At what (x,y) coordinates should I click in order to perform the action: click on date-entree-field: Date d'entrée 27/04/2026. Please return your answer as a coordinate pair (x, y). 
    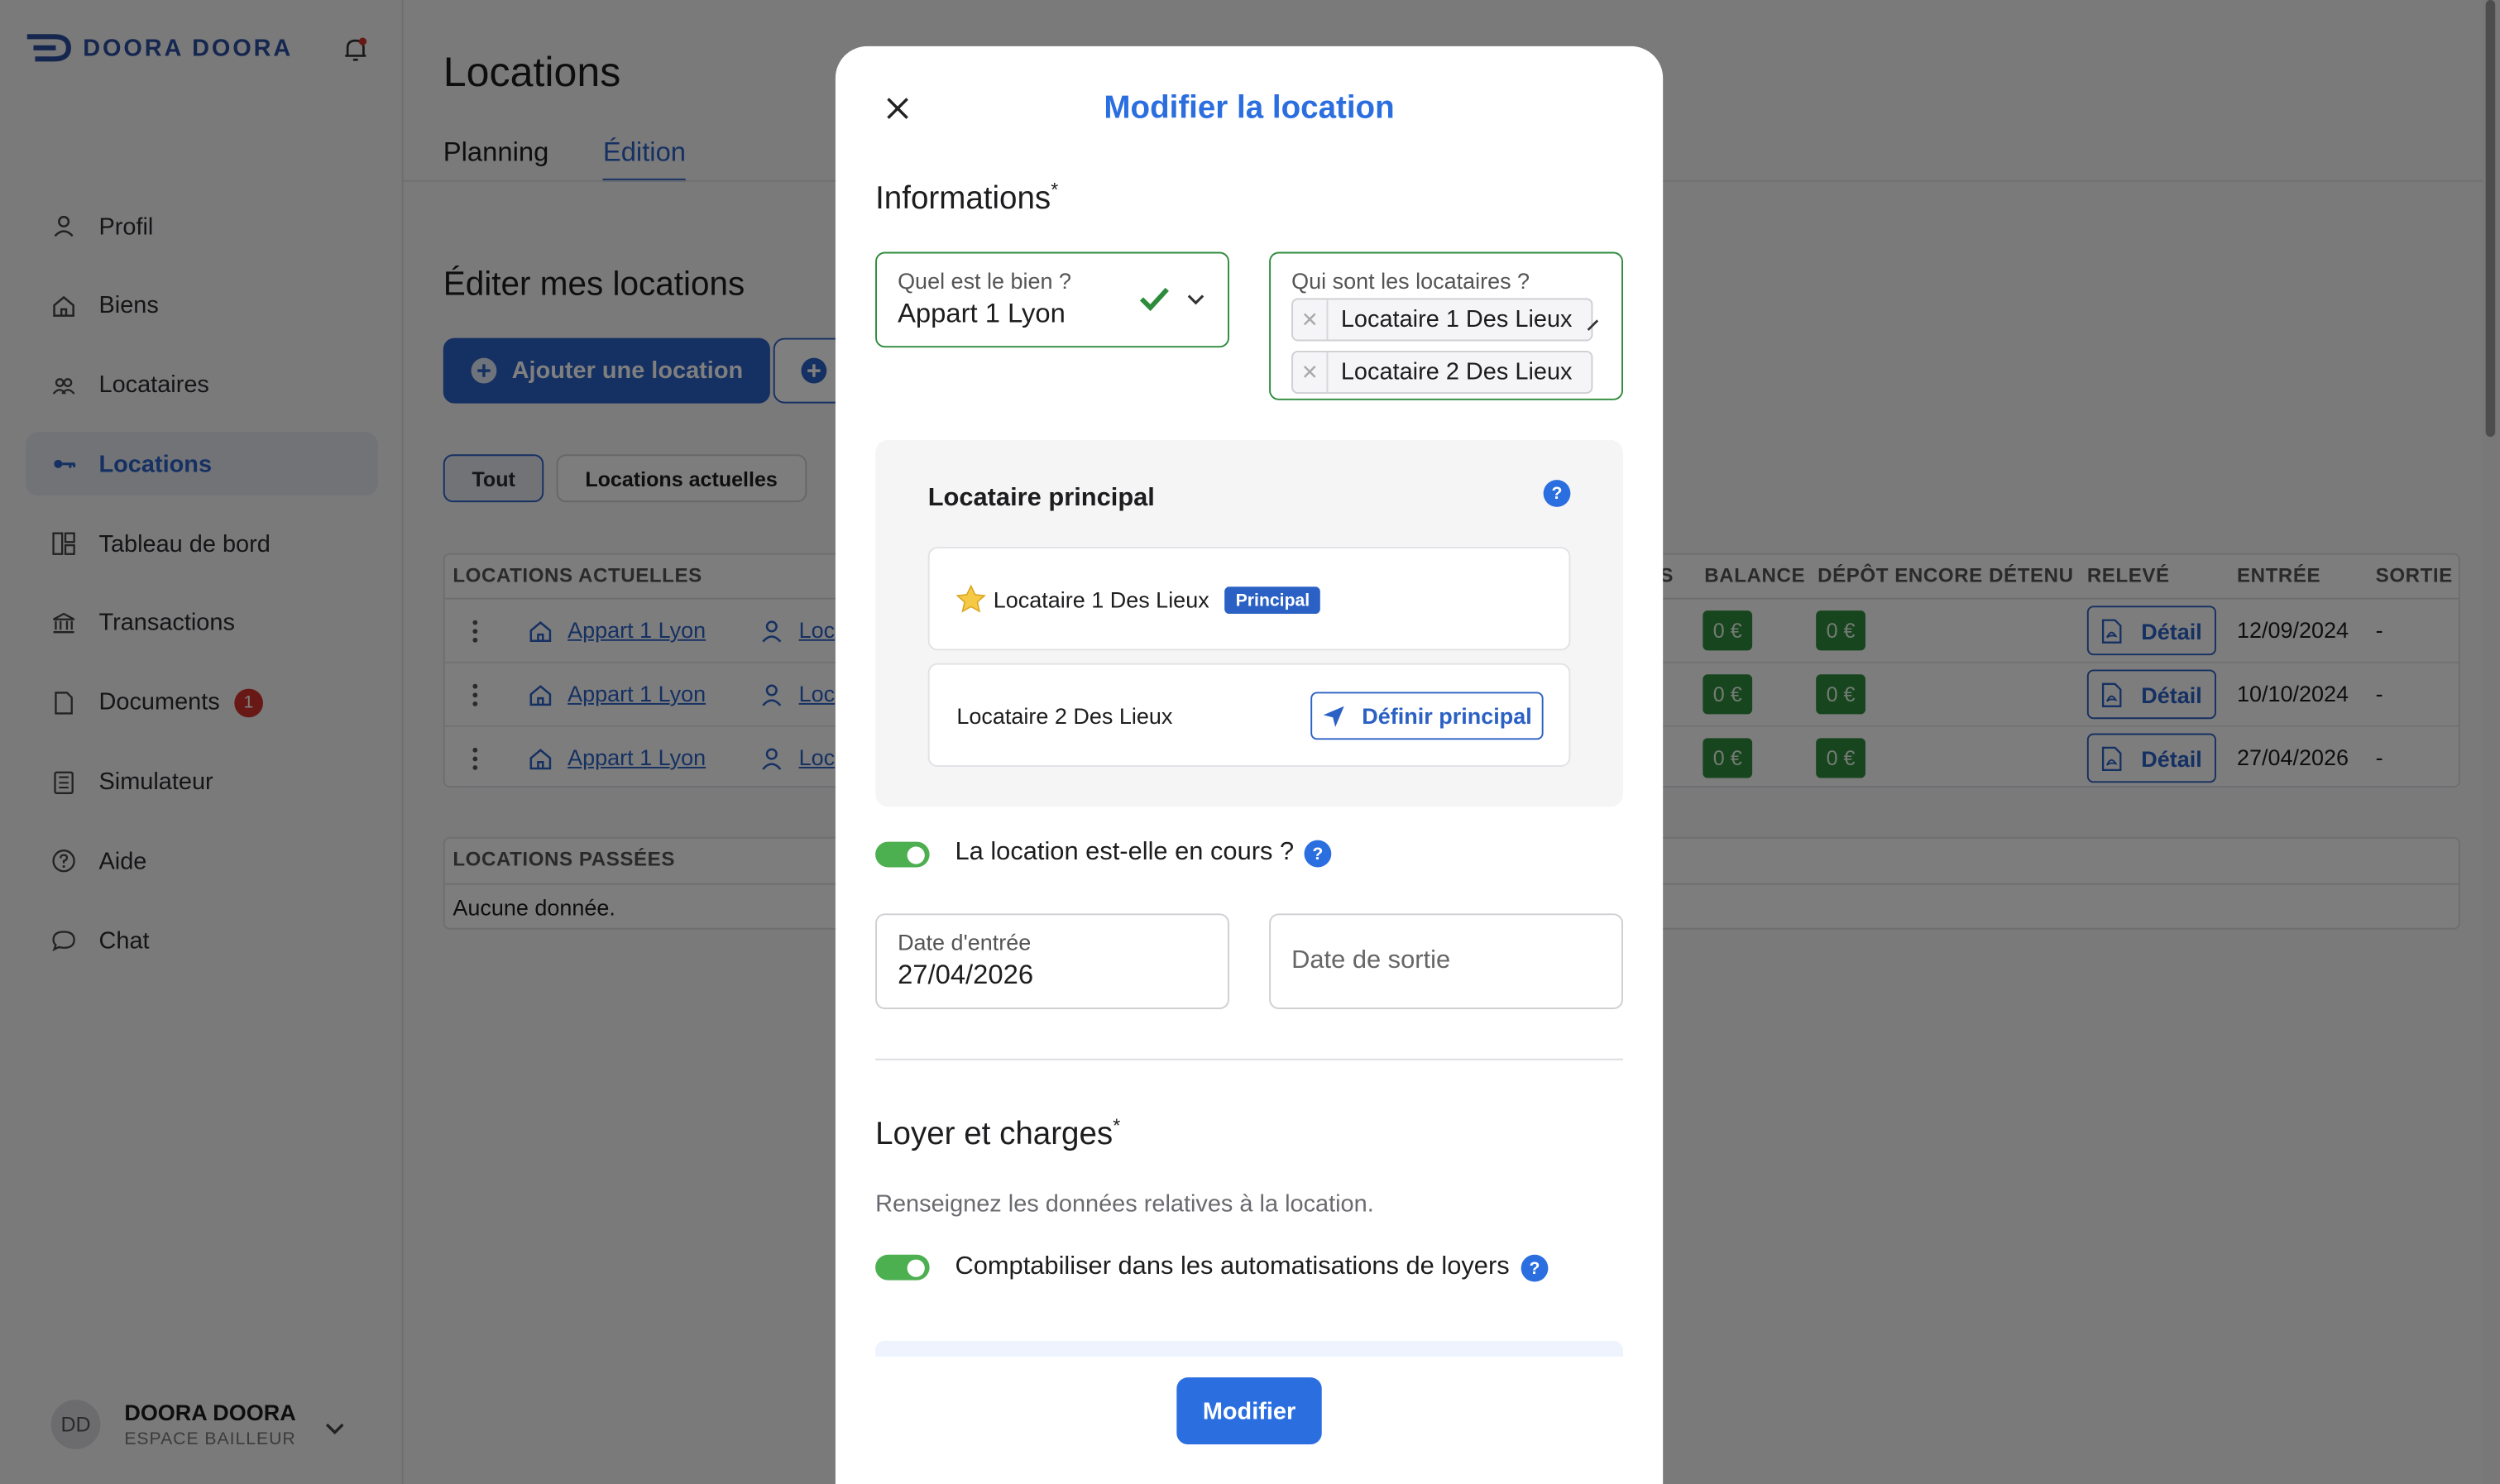
    Looking at the image, I should click on (1052, 961).